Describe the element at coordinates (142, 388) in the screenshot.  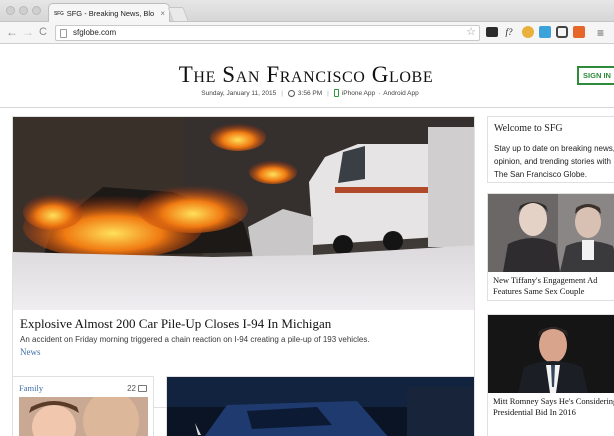
I see `comment-bubble-icon` at that location.